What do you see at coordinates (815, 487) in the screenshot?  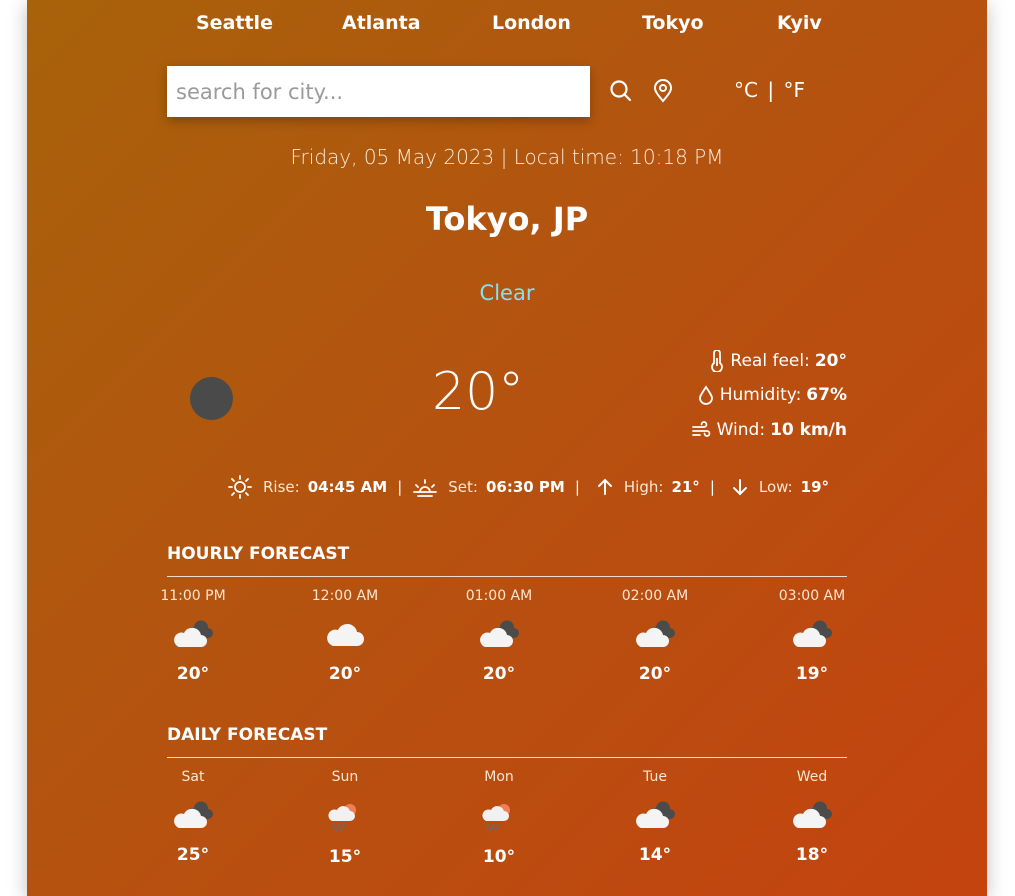 I see `low-value: 19°` at bounding box center [815, 487].